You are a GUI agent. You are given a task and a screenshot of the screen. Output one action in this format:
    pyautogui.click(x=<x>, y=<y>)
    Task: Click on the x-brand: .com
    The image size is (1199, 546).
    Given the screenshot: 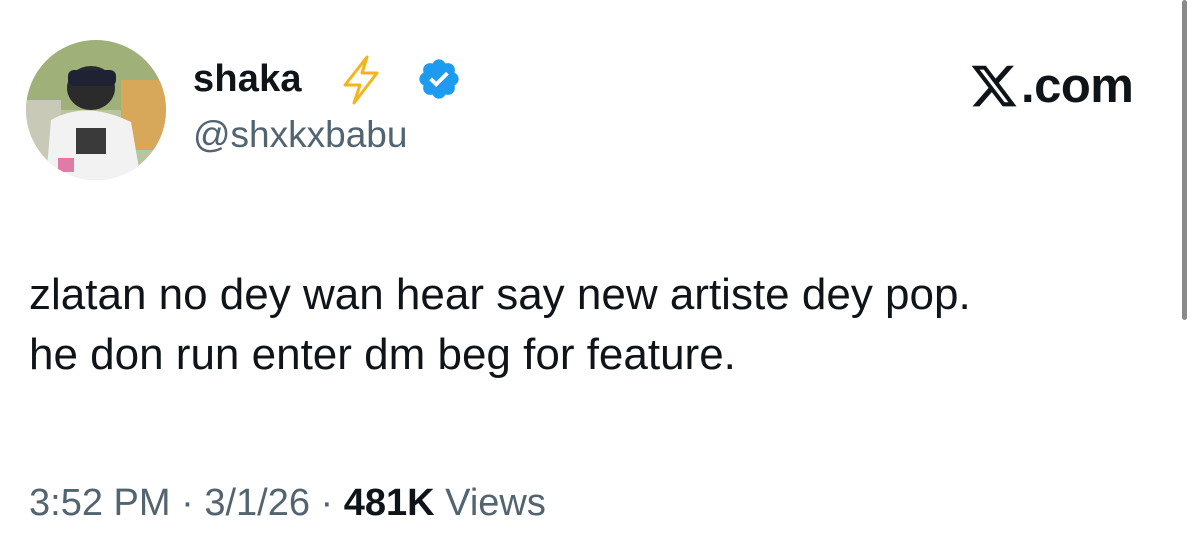 What is the action you would take?
    pyautogui.click(x=1051, y=86)
    